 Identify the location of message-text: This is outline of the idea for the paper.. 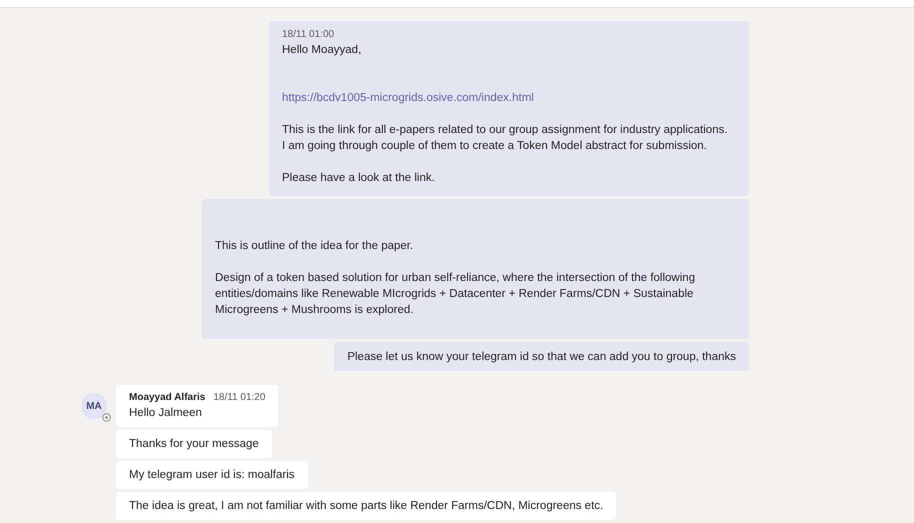
(314, 246).